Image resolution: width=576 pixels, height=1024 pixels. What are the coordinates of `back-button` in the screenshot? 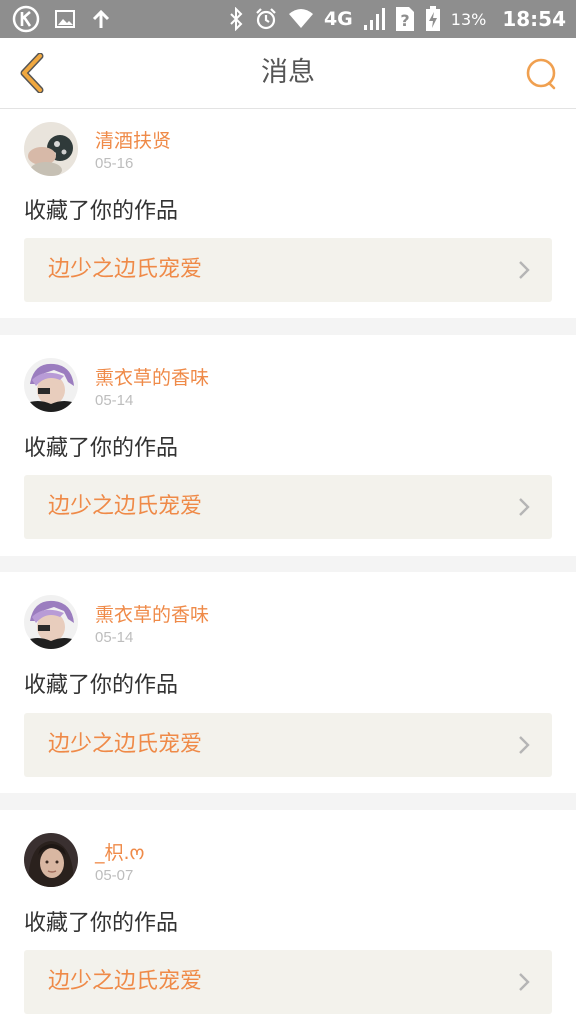 It's located at (32, 73).